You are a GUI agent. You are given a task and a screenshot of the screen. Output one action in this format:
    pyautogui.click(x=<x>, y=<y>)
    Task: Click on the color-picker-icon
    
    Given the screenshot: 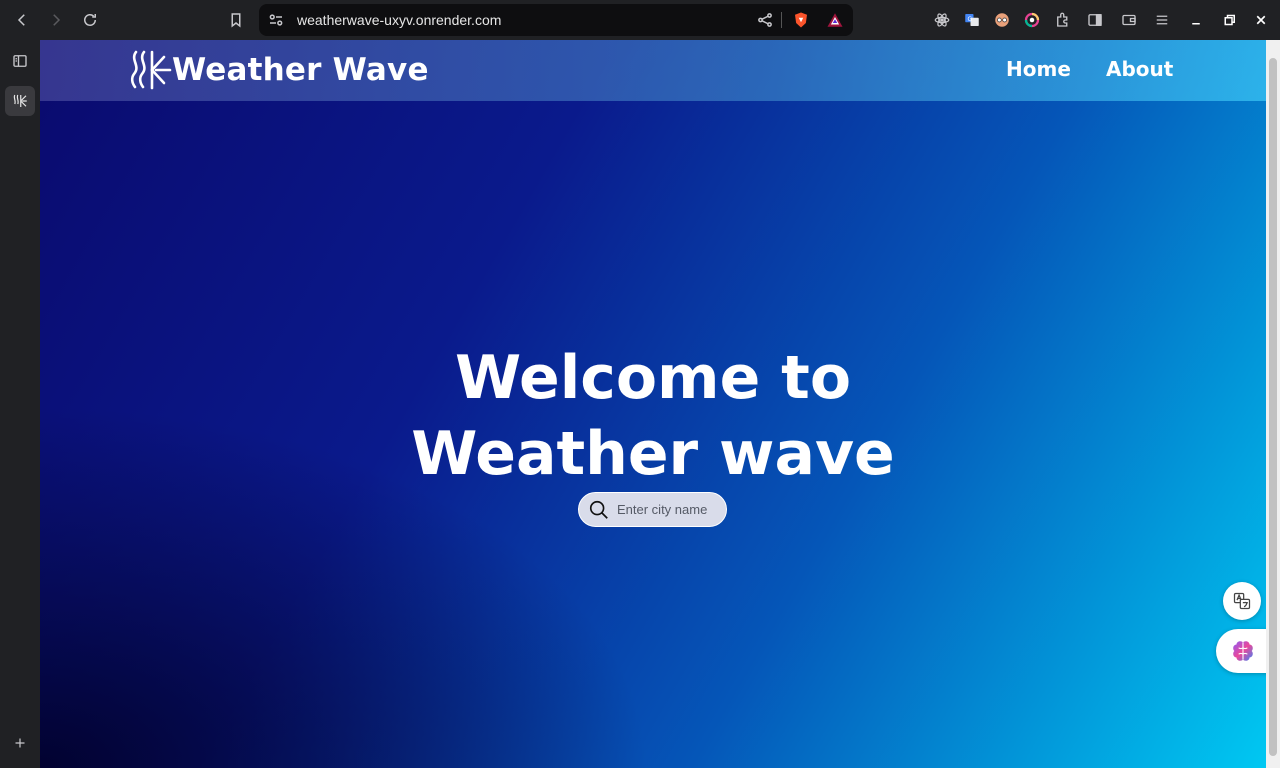 What is the action you would take?
    pyautogui.click(x=1032, y=20)
    